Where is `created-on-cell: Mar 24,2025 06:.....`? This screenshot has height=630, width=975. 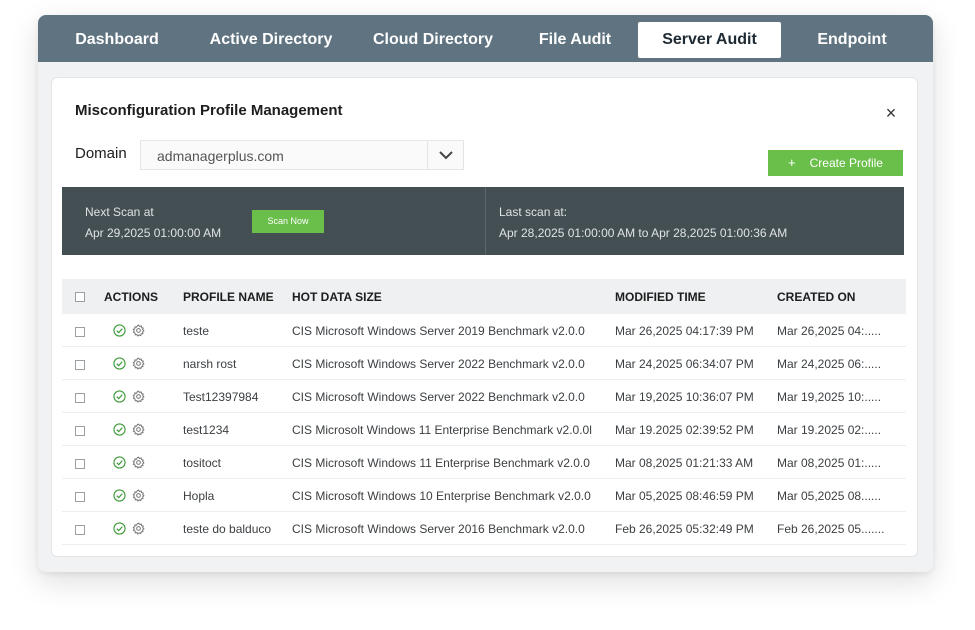 created-on-cell: Mar 24,2025 06:..... is located at coordinates (829, 364).